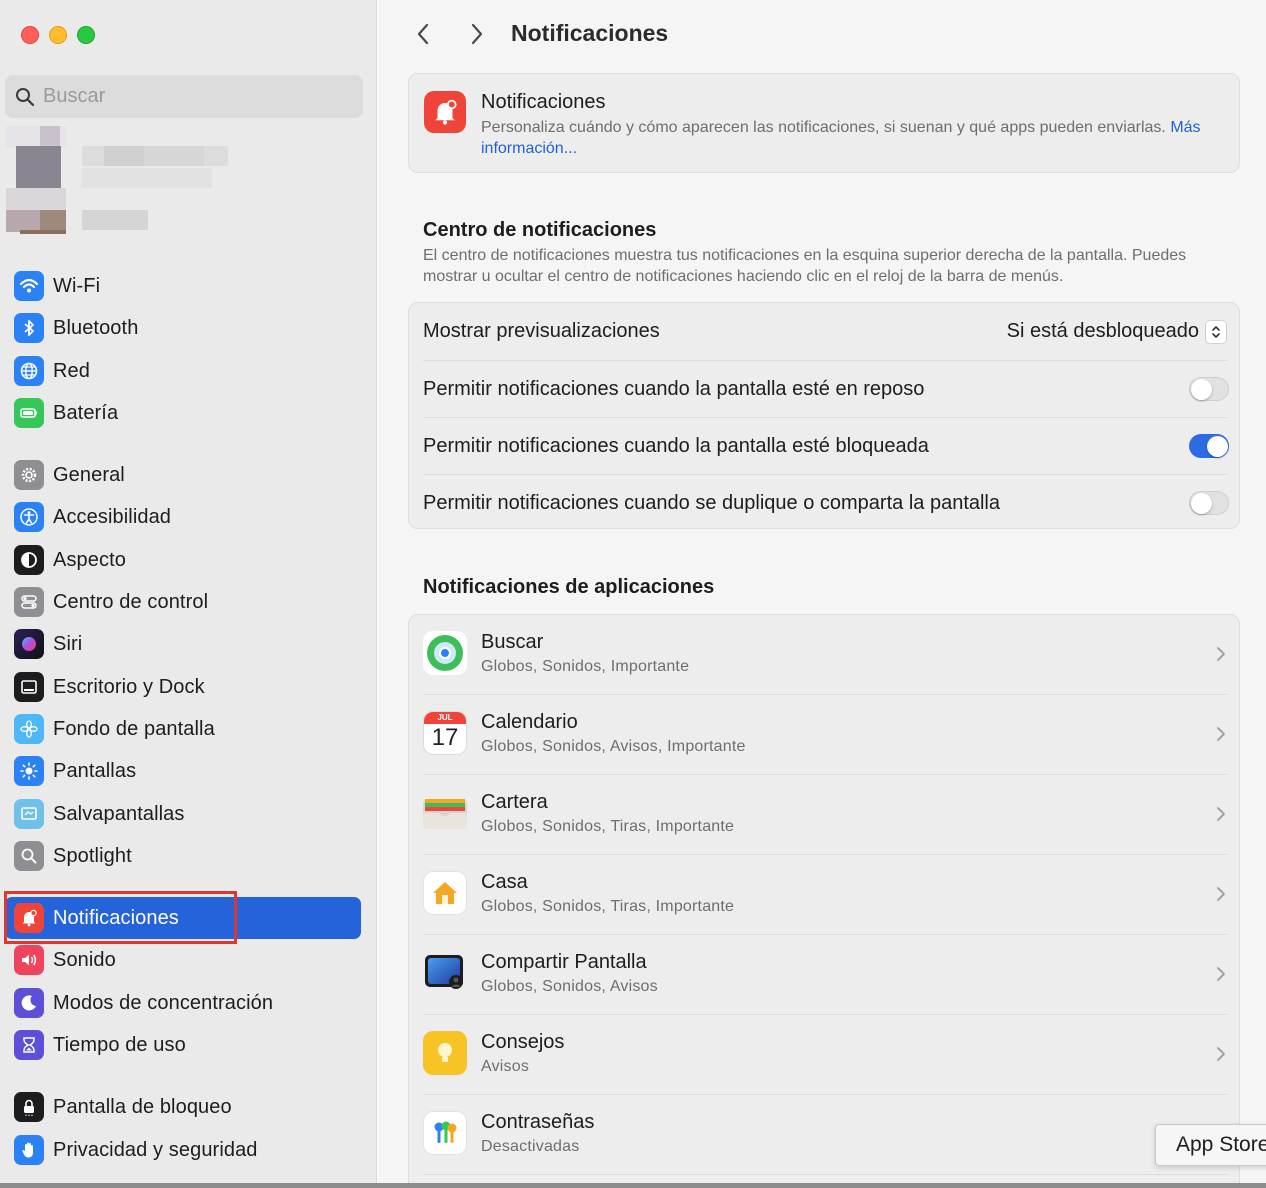 The image size is (1266, 1188). I want to click on sidebar-item-label: Fondo de pantalla, so click(134, 728).